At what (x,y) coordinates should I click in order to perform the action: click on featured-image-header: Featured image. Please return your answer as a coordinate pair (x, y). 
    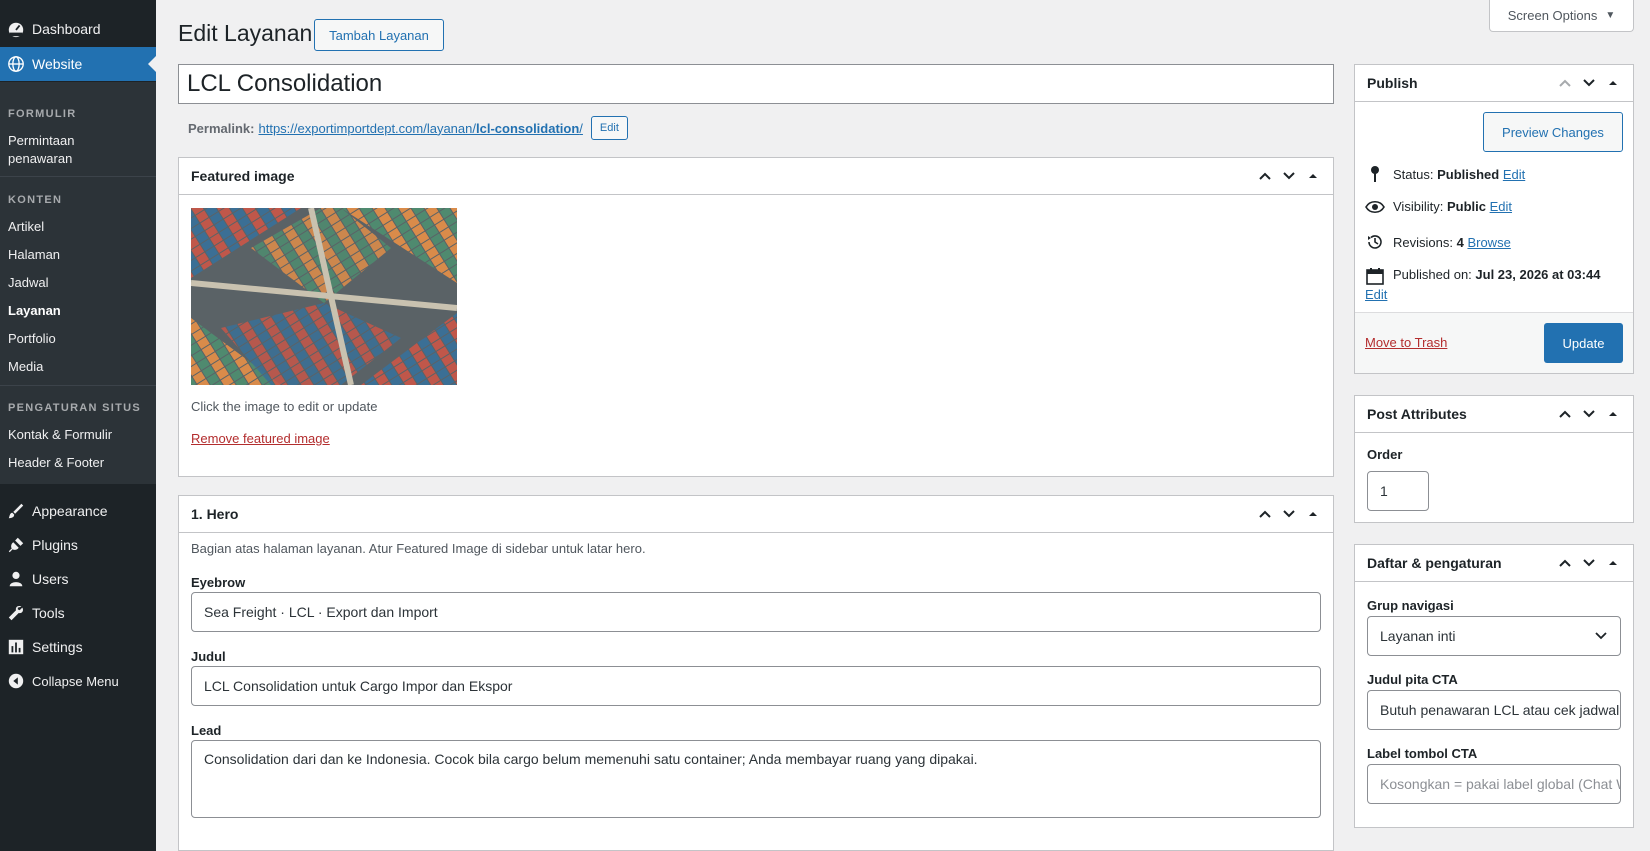
    Looking at the image, I should click on (756, 176).